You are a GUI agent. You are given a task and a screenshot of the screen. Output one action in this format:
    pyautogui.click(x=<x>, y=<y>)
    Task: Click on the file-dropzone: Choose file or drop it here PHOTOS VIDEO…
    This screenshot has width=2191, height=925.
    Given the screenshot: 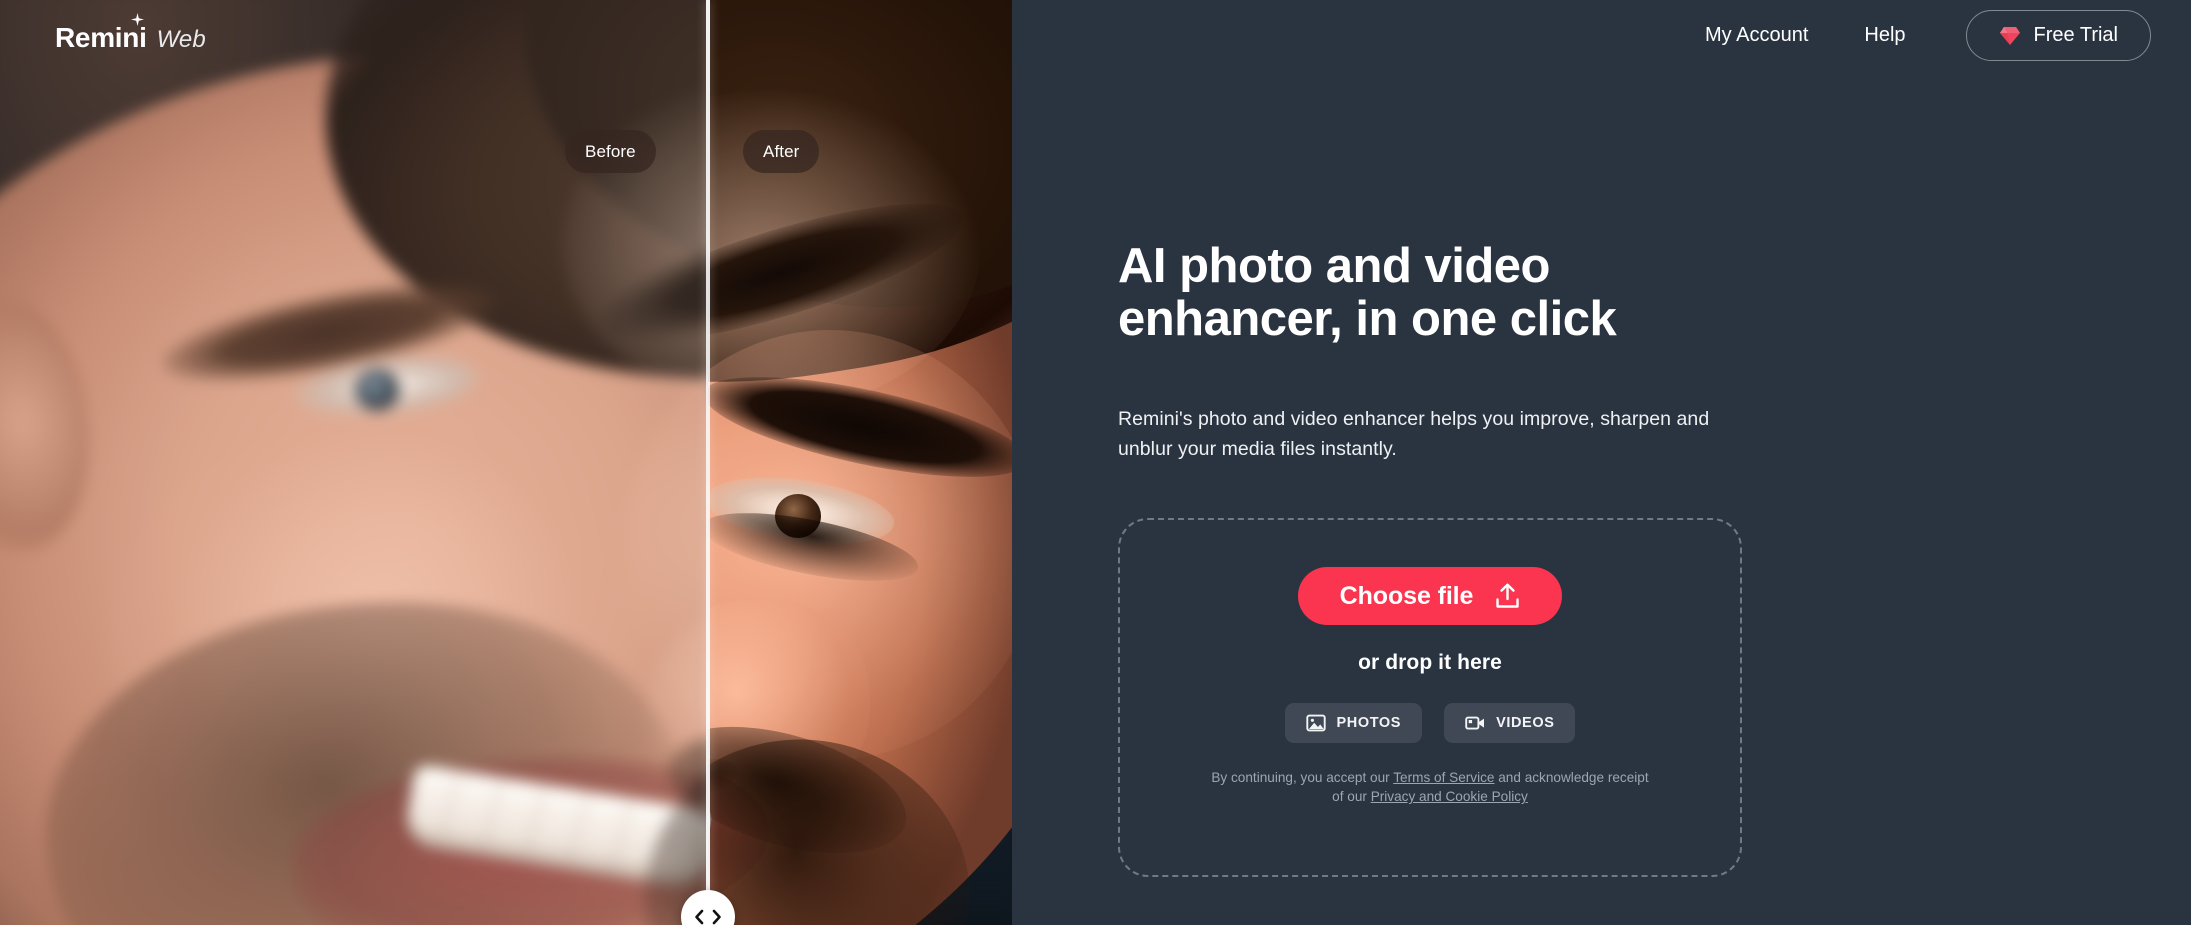 What is the action you would take?
    pyautogui.click(x=1430, y=697)
    